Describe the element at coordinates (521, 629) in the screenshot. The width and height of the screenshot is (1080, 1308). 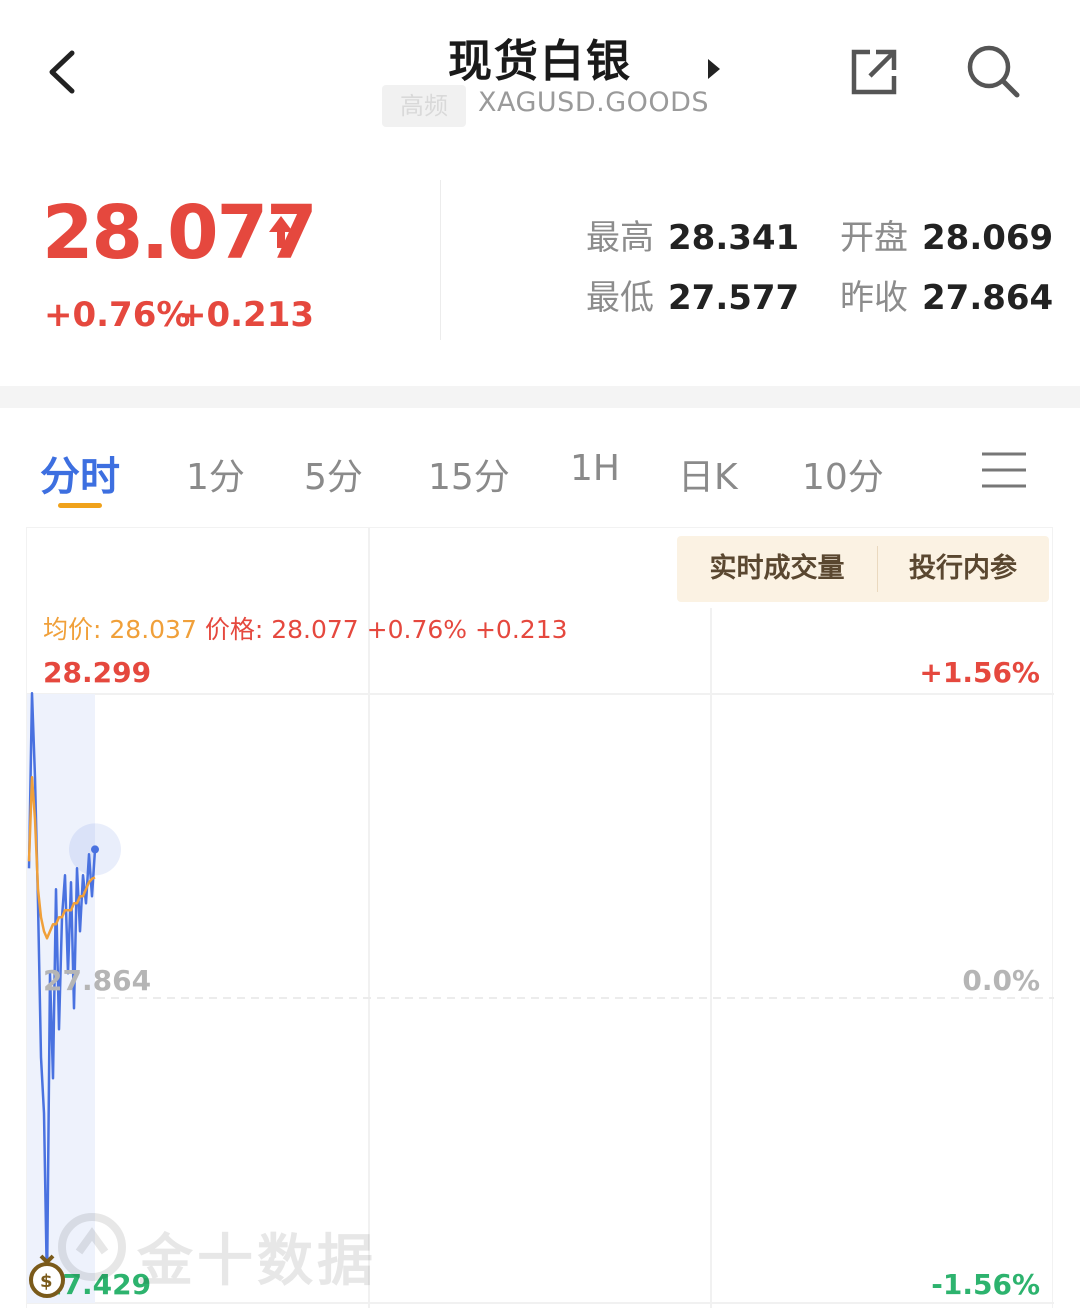
I see `legend-abs: +0.213` at that location.